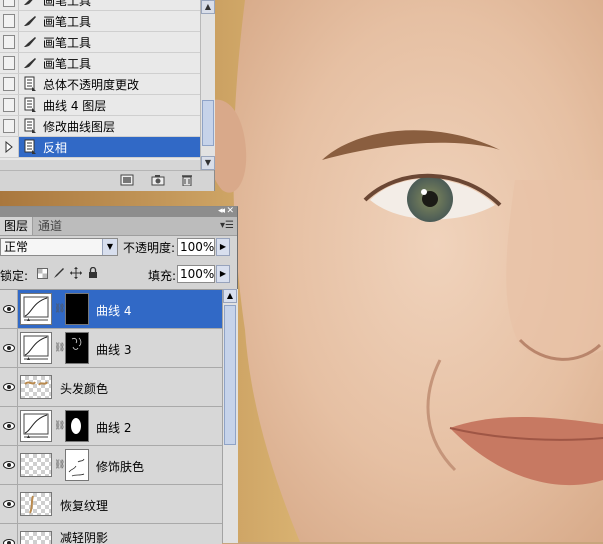 Image resolution: width=603 pixels, height=544 pixels. I want to click on panel-title-bar: ◂◂ ✕, so click(118, 212).